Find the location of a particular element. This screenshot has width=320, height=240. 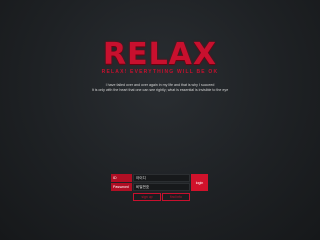

id-label: ID is located at coordinates (121, 178).